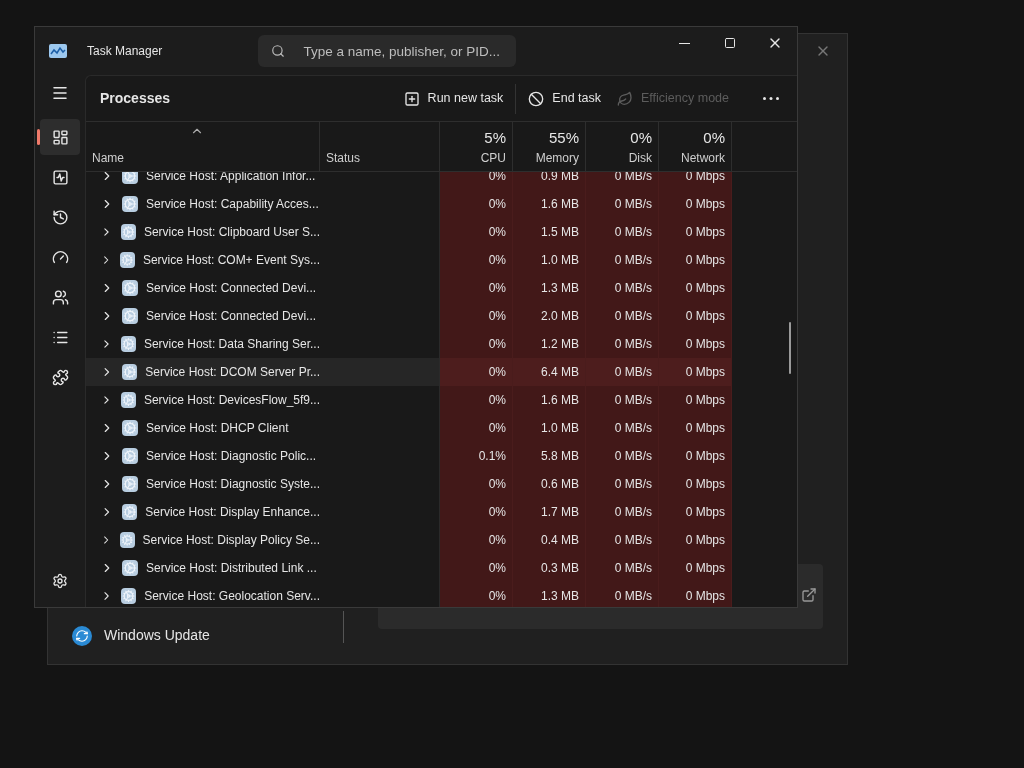 This screenshot has width=1024, height=768. I want to click on nav-label: Windows Update, so click(157, 635).